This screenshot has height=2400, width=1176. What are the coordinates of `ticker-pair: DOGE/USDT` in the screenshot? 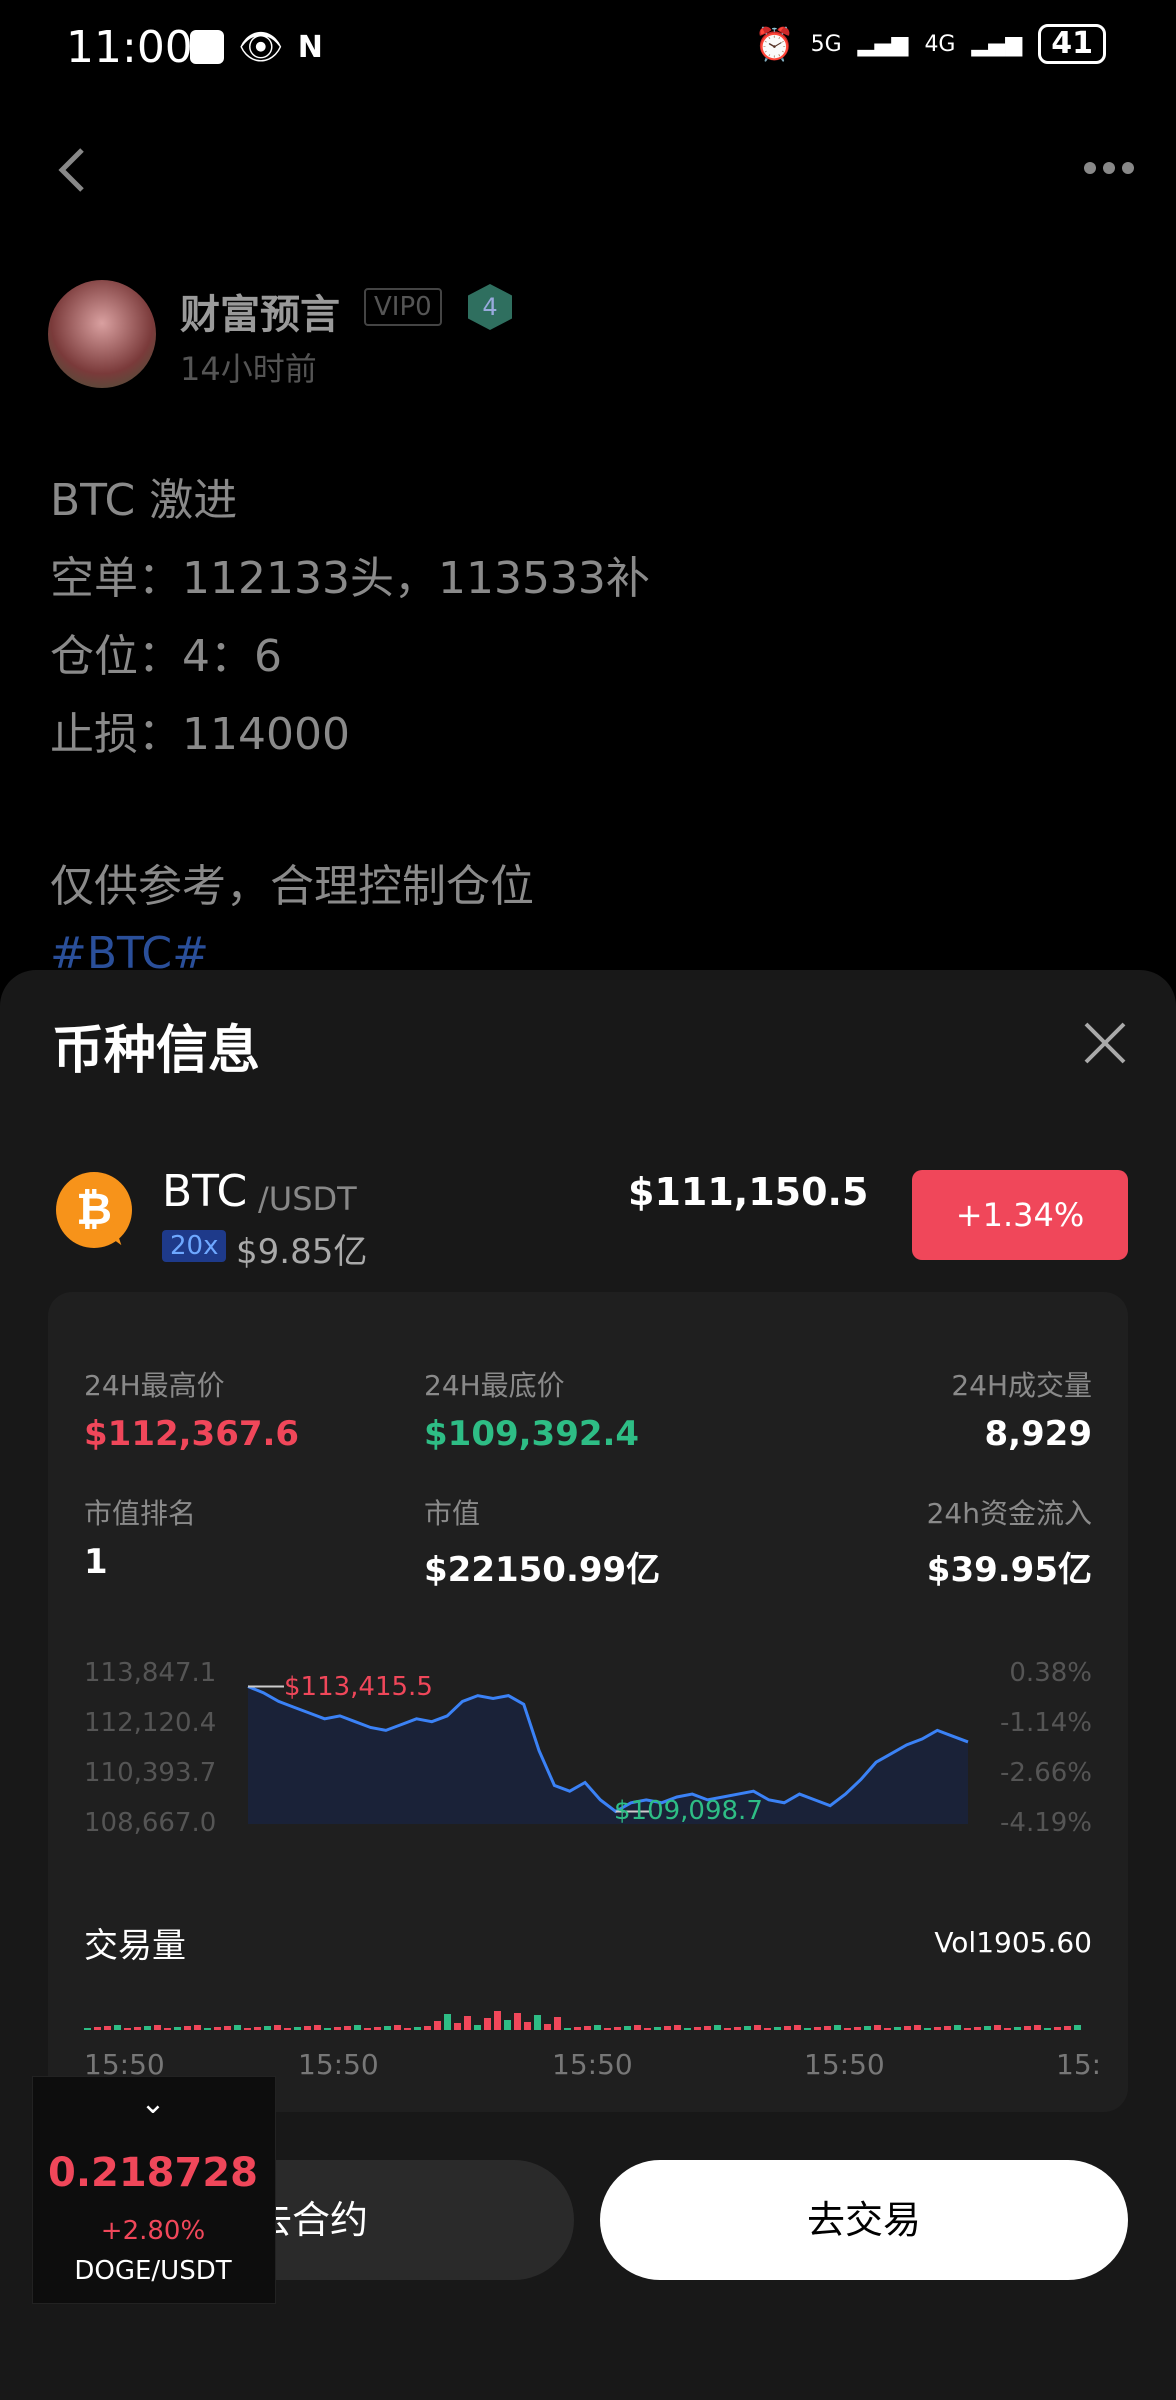 It's located at (153, 2271).